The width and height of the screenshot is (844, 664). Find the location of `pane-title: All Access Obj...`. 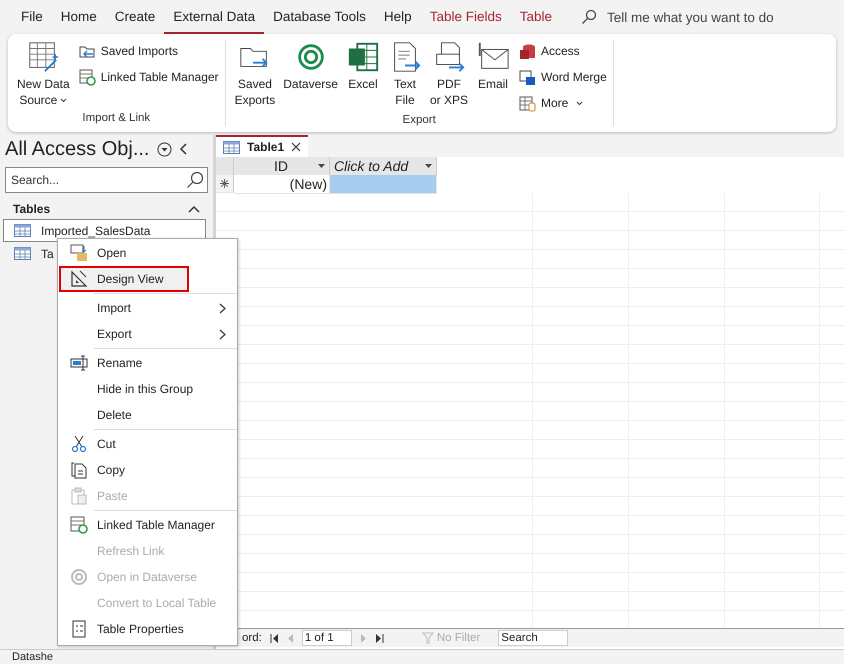

pane-title: All Access Obj... is located at coordinates (77, 149).